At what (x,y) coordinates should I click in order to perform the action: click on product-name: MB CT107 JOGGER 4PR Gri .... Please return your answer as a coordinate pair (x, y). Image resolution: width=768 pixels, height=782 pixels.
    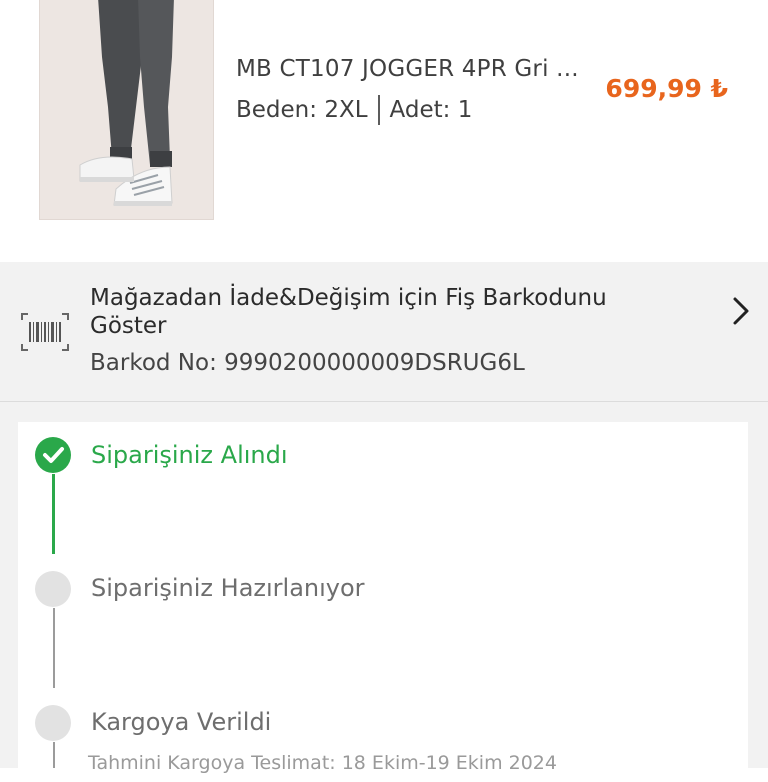
    Looking at the image, I should click on (407, 69).